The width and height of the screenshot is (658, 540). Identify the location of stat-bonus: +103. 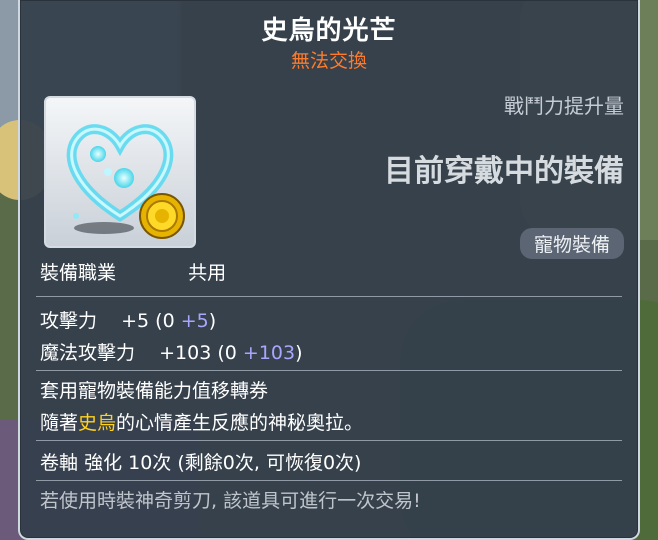
(269, 353).